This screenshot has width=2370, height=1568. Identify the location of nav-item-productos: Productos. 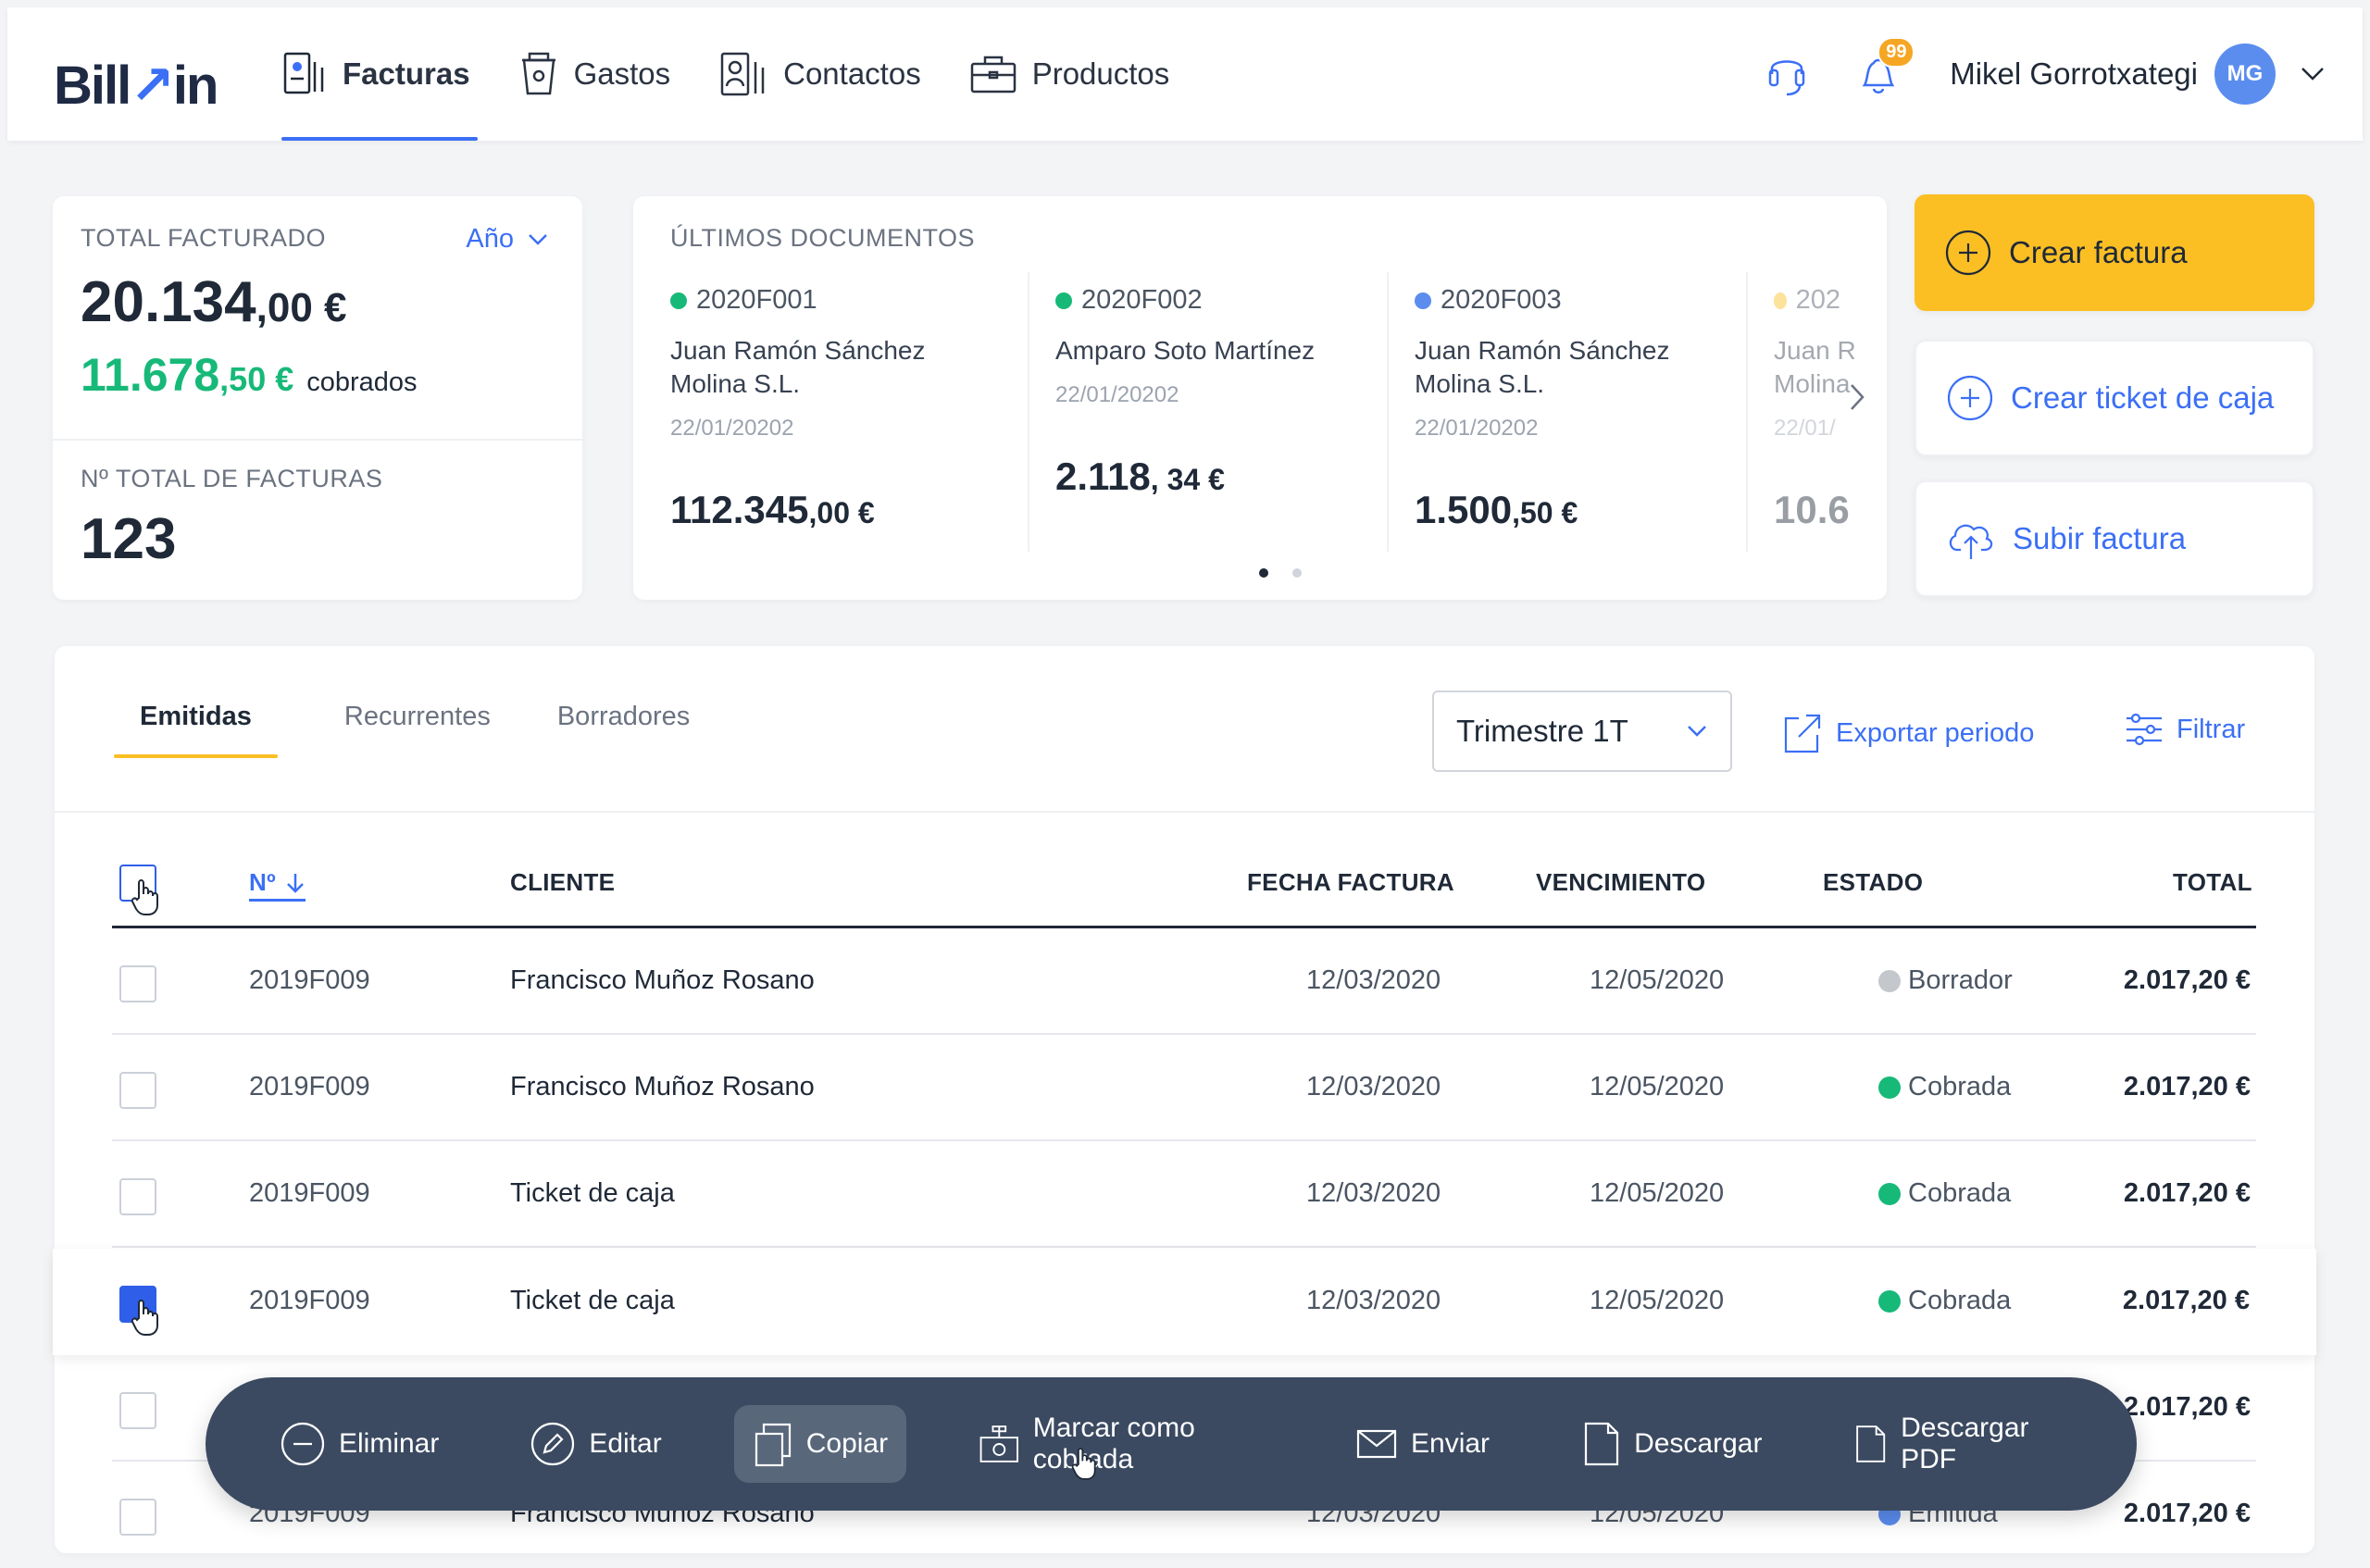
(1069, 74).